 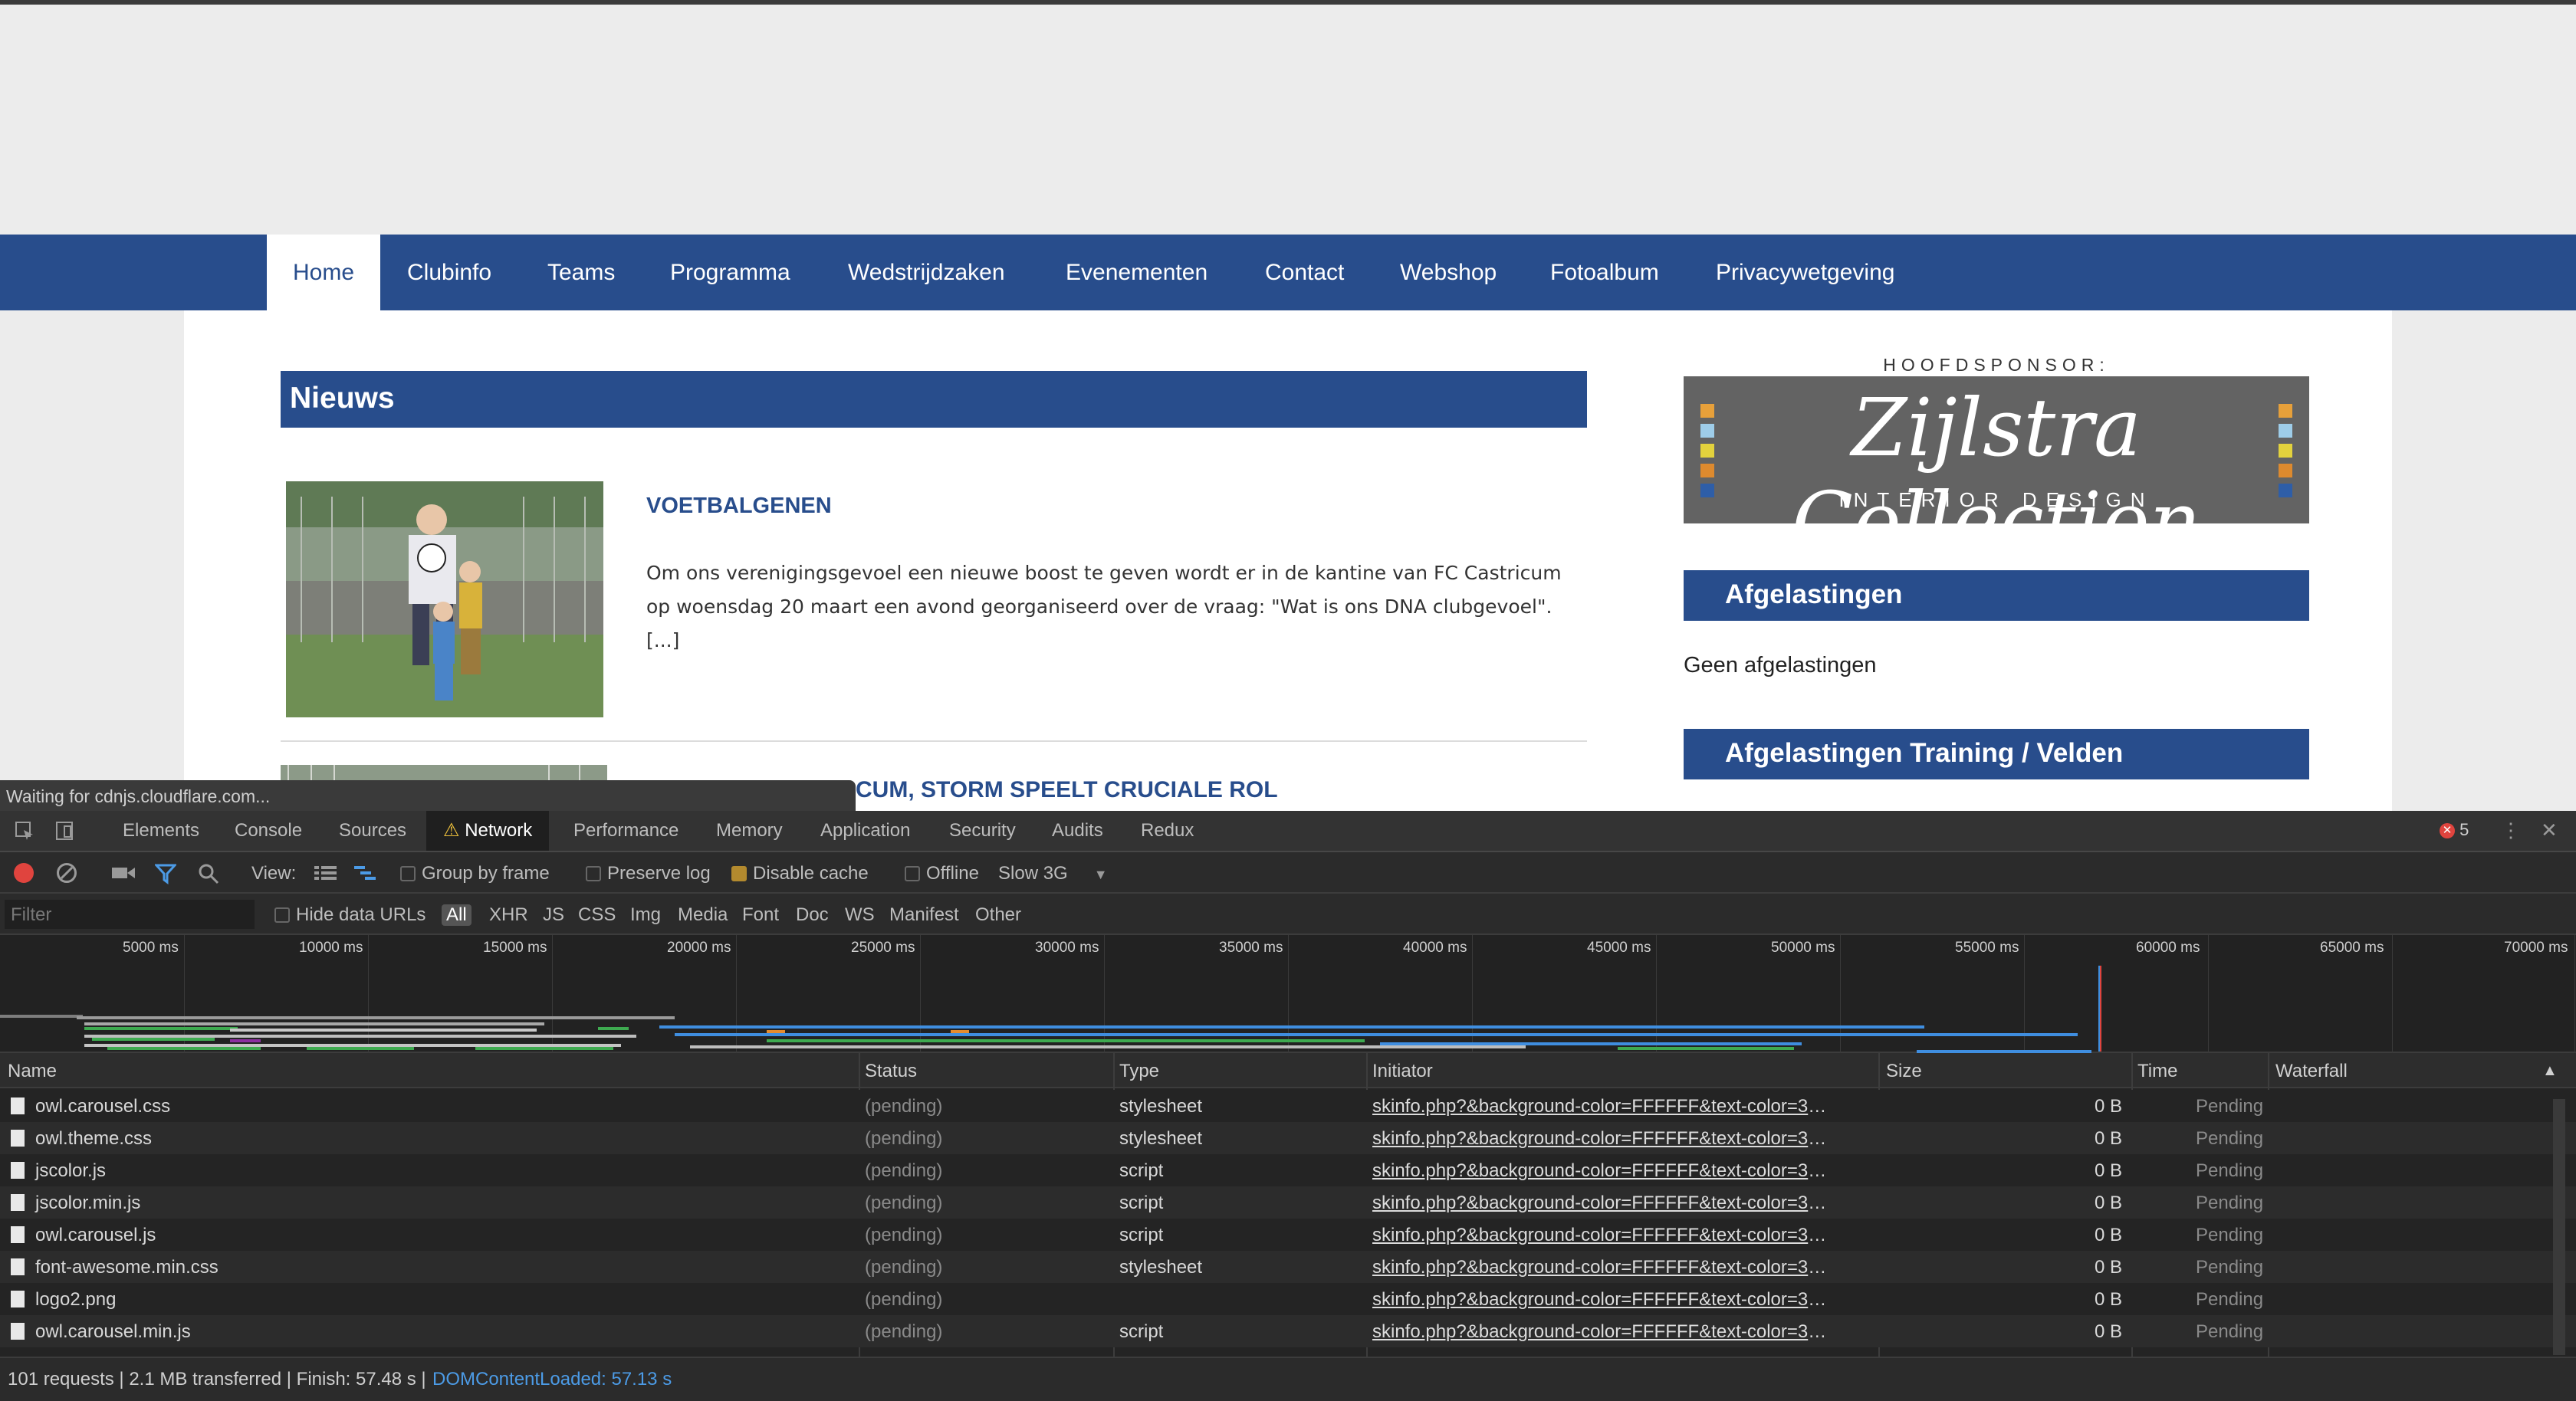 What do you see at coordinates (649, 873) in the screenshot?
I see `preserve-log-checkbox: Preserve log` at bounding box center [649, 873].